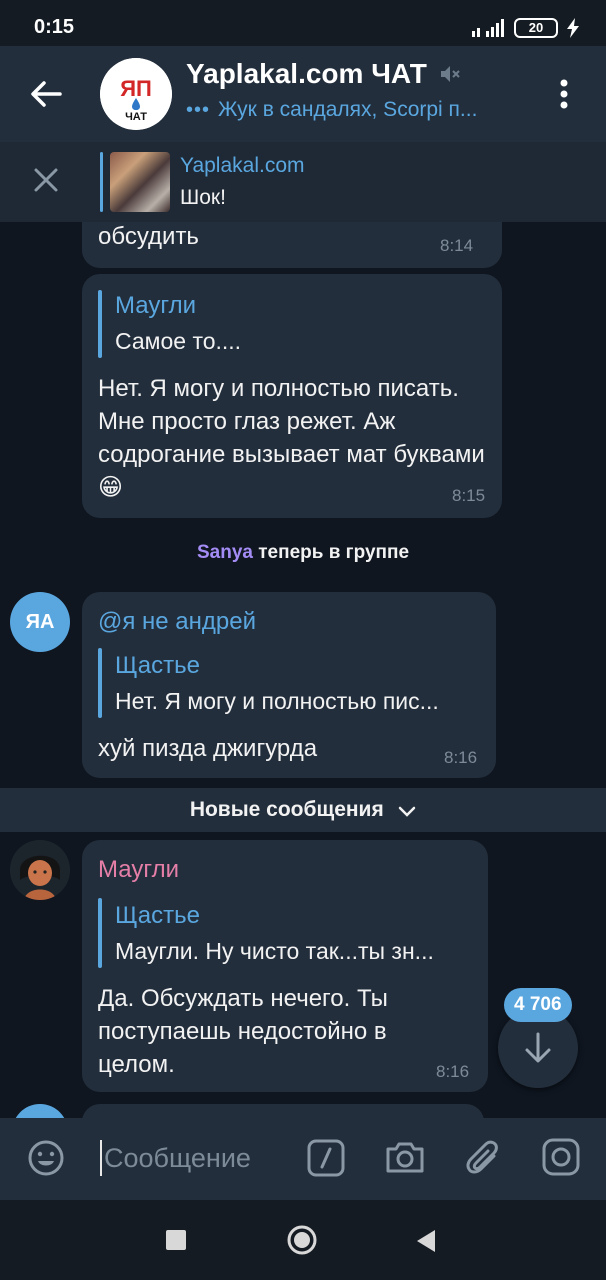 The height and width of the screenshot is (1280, 606). What do you see at coordinates (101, 1158) in the screenshot?
I see `text-cursor` at bounding box center [101, 1158].